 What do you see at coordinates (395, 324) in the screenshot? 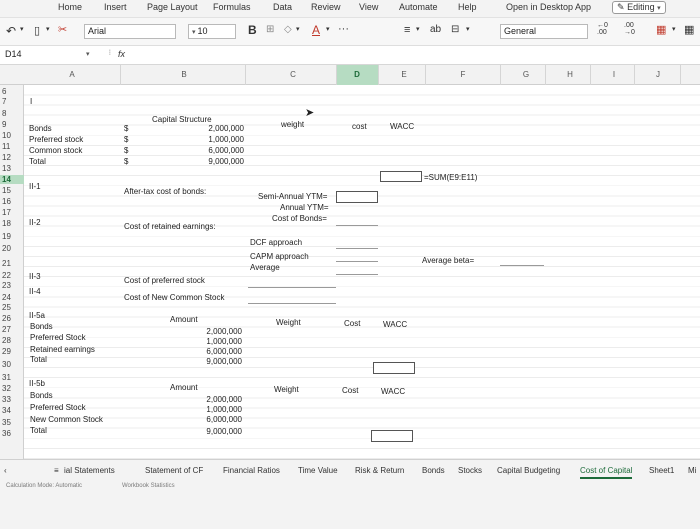
I see `cell-wacc-header-5a: WACC` at bounding box center [395, 324].